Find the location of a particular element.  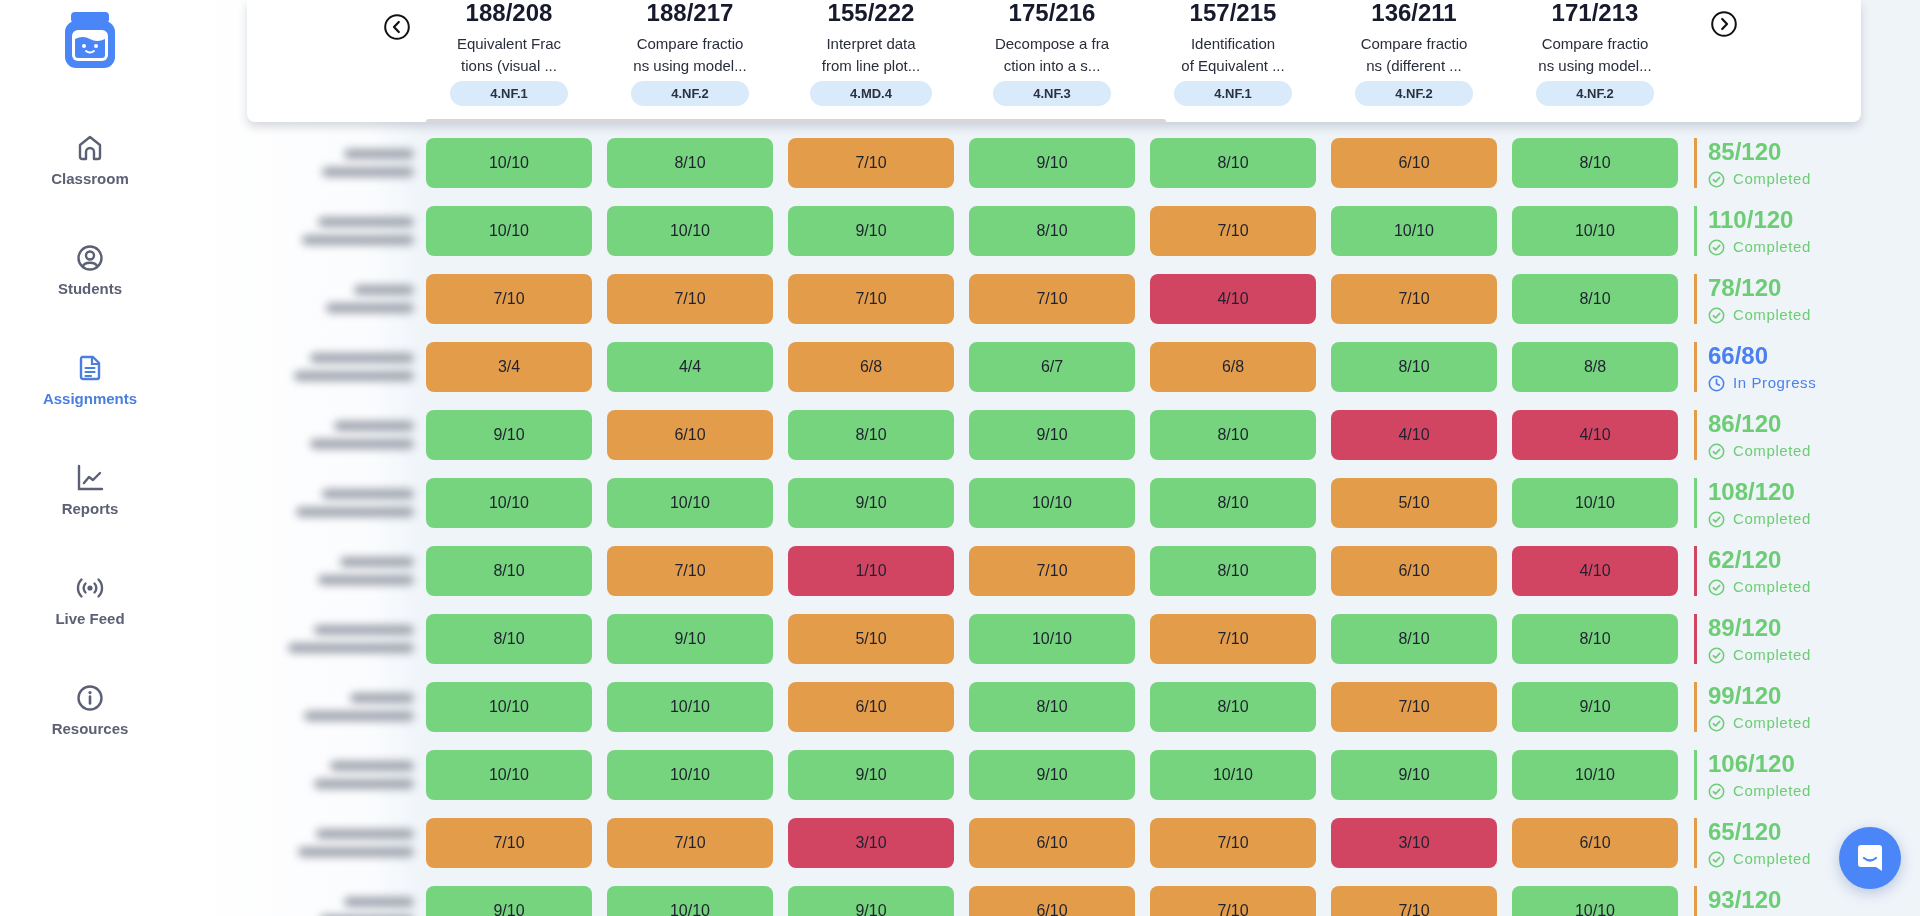

score-cell: 6/7 is located at coordinates (1052, 367).